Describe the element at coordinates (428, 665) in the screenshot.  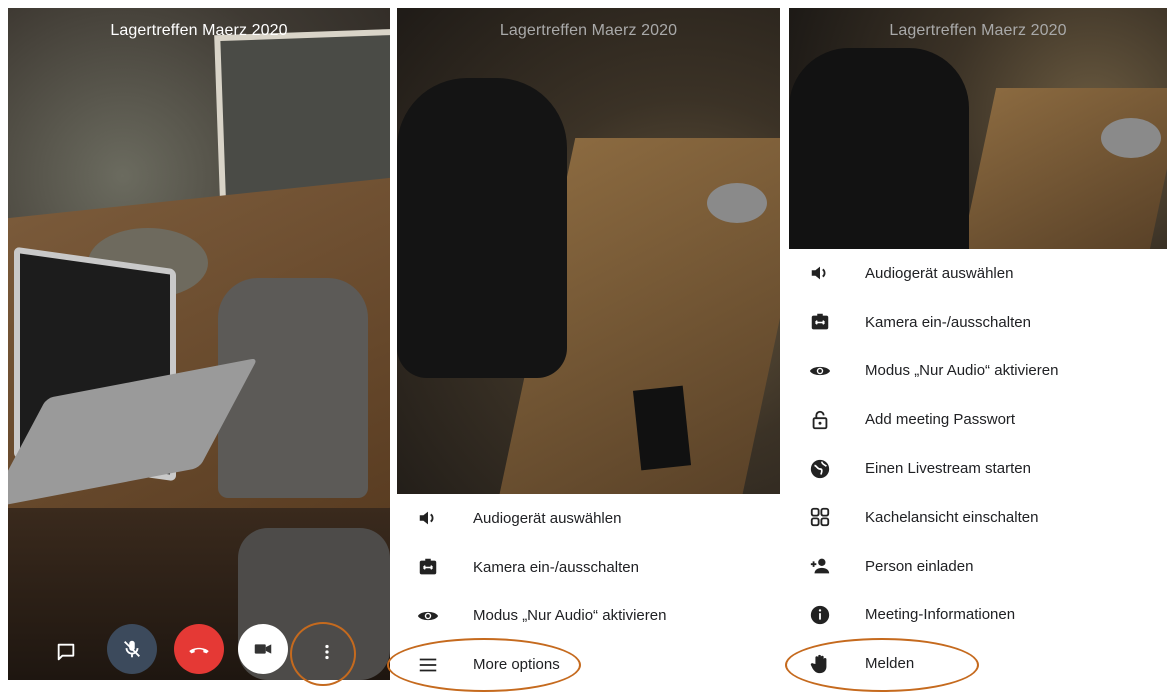
I see `menu-icon` at that location.